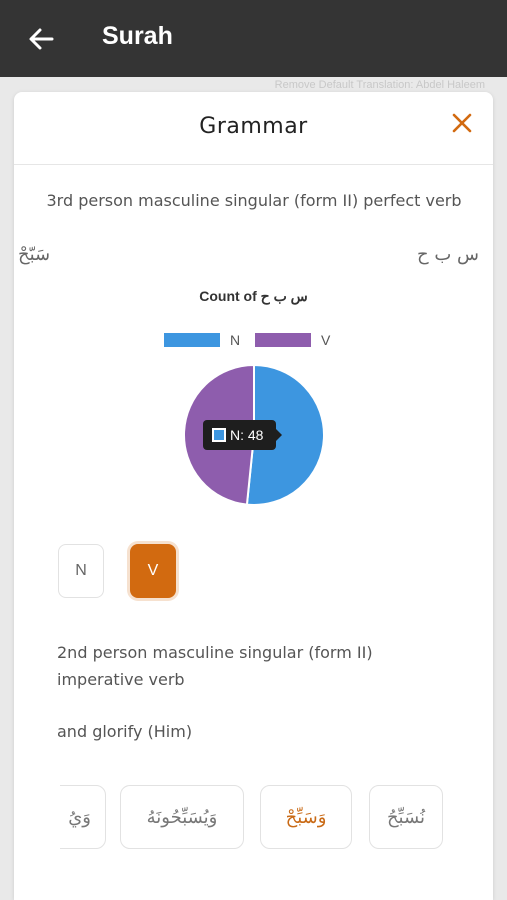 The image size is (507, 900). What do you see at coordinates (247, 435) in the screenshot?
I see `tooltip-label: N: 48` at bounding box center [247, 435].